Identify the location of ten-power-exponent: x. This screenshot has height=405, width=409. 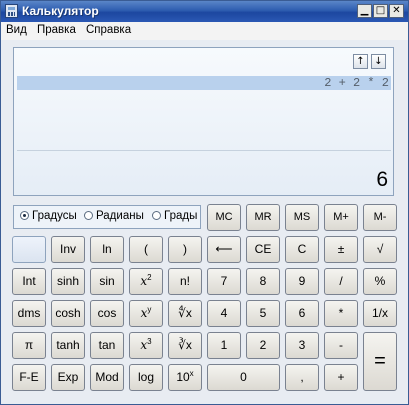
(191, 373).